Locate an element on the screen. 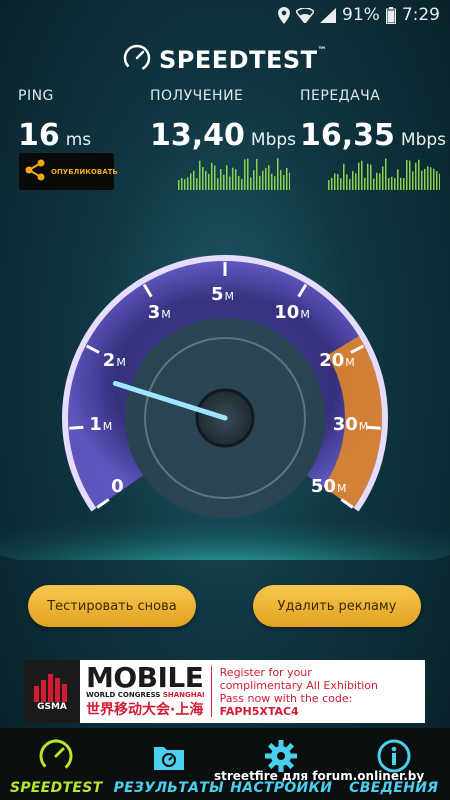 This screenshot has width=450, height=800. upload-metric: ПЕРЕДАЧА 16,35 Mbps is located at coordinates (373, 120).